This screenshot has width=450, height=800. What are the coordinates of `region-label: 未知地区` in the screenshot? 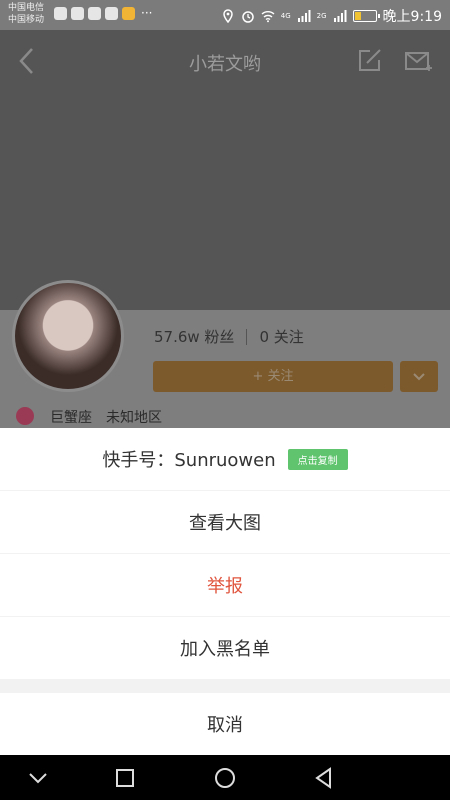 It's located at (134, 418).